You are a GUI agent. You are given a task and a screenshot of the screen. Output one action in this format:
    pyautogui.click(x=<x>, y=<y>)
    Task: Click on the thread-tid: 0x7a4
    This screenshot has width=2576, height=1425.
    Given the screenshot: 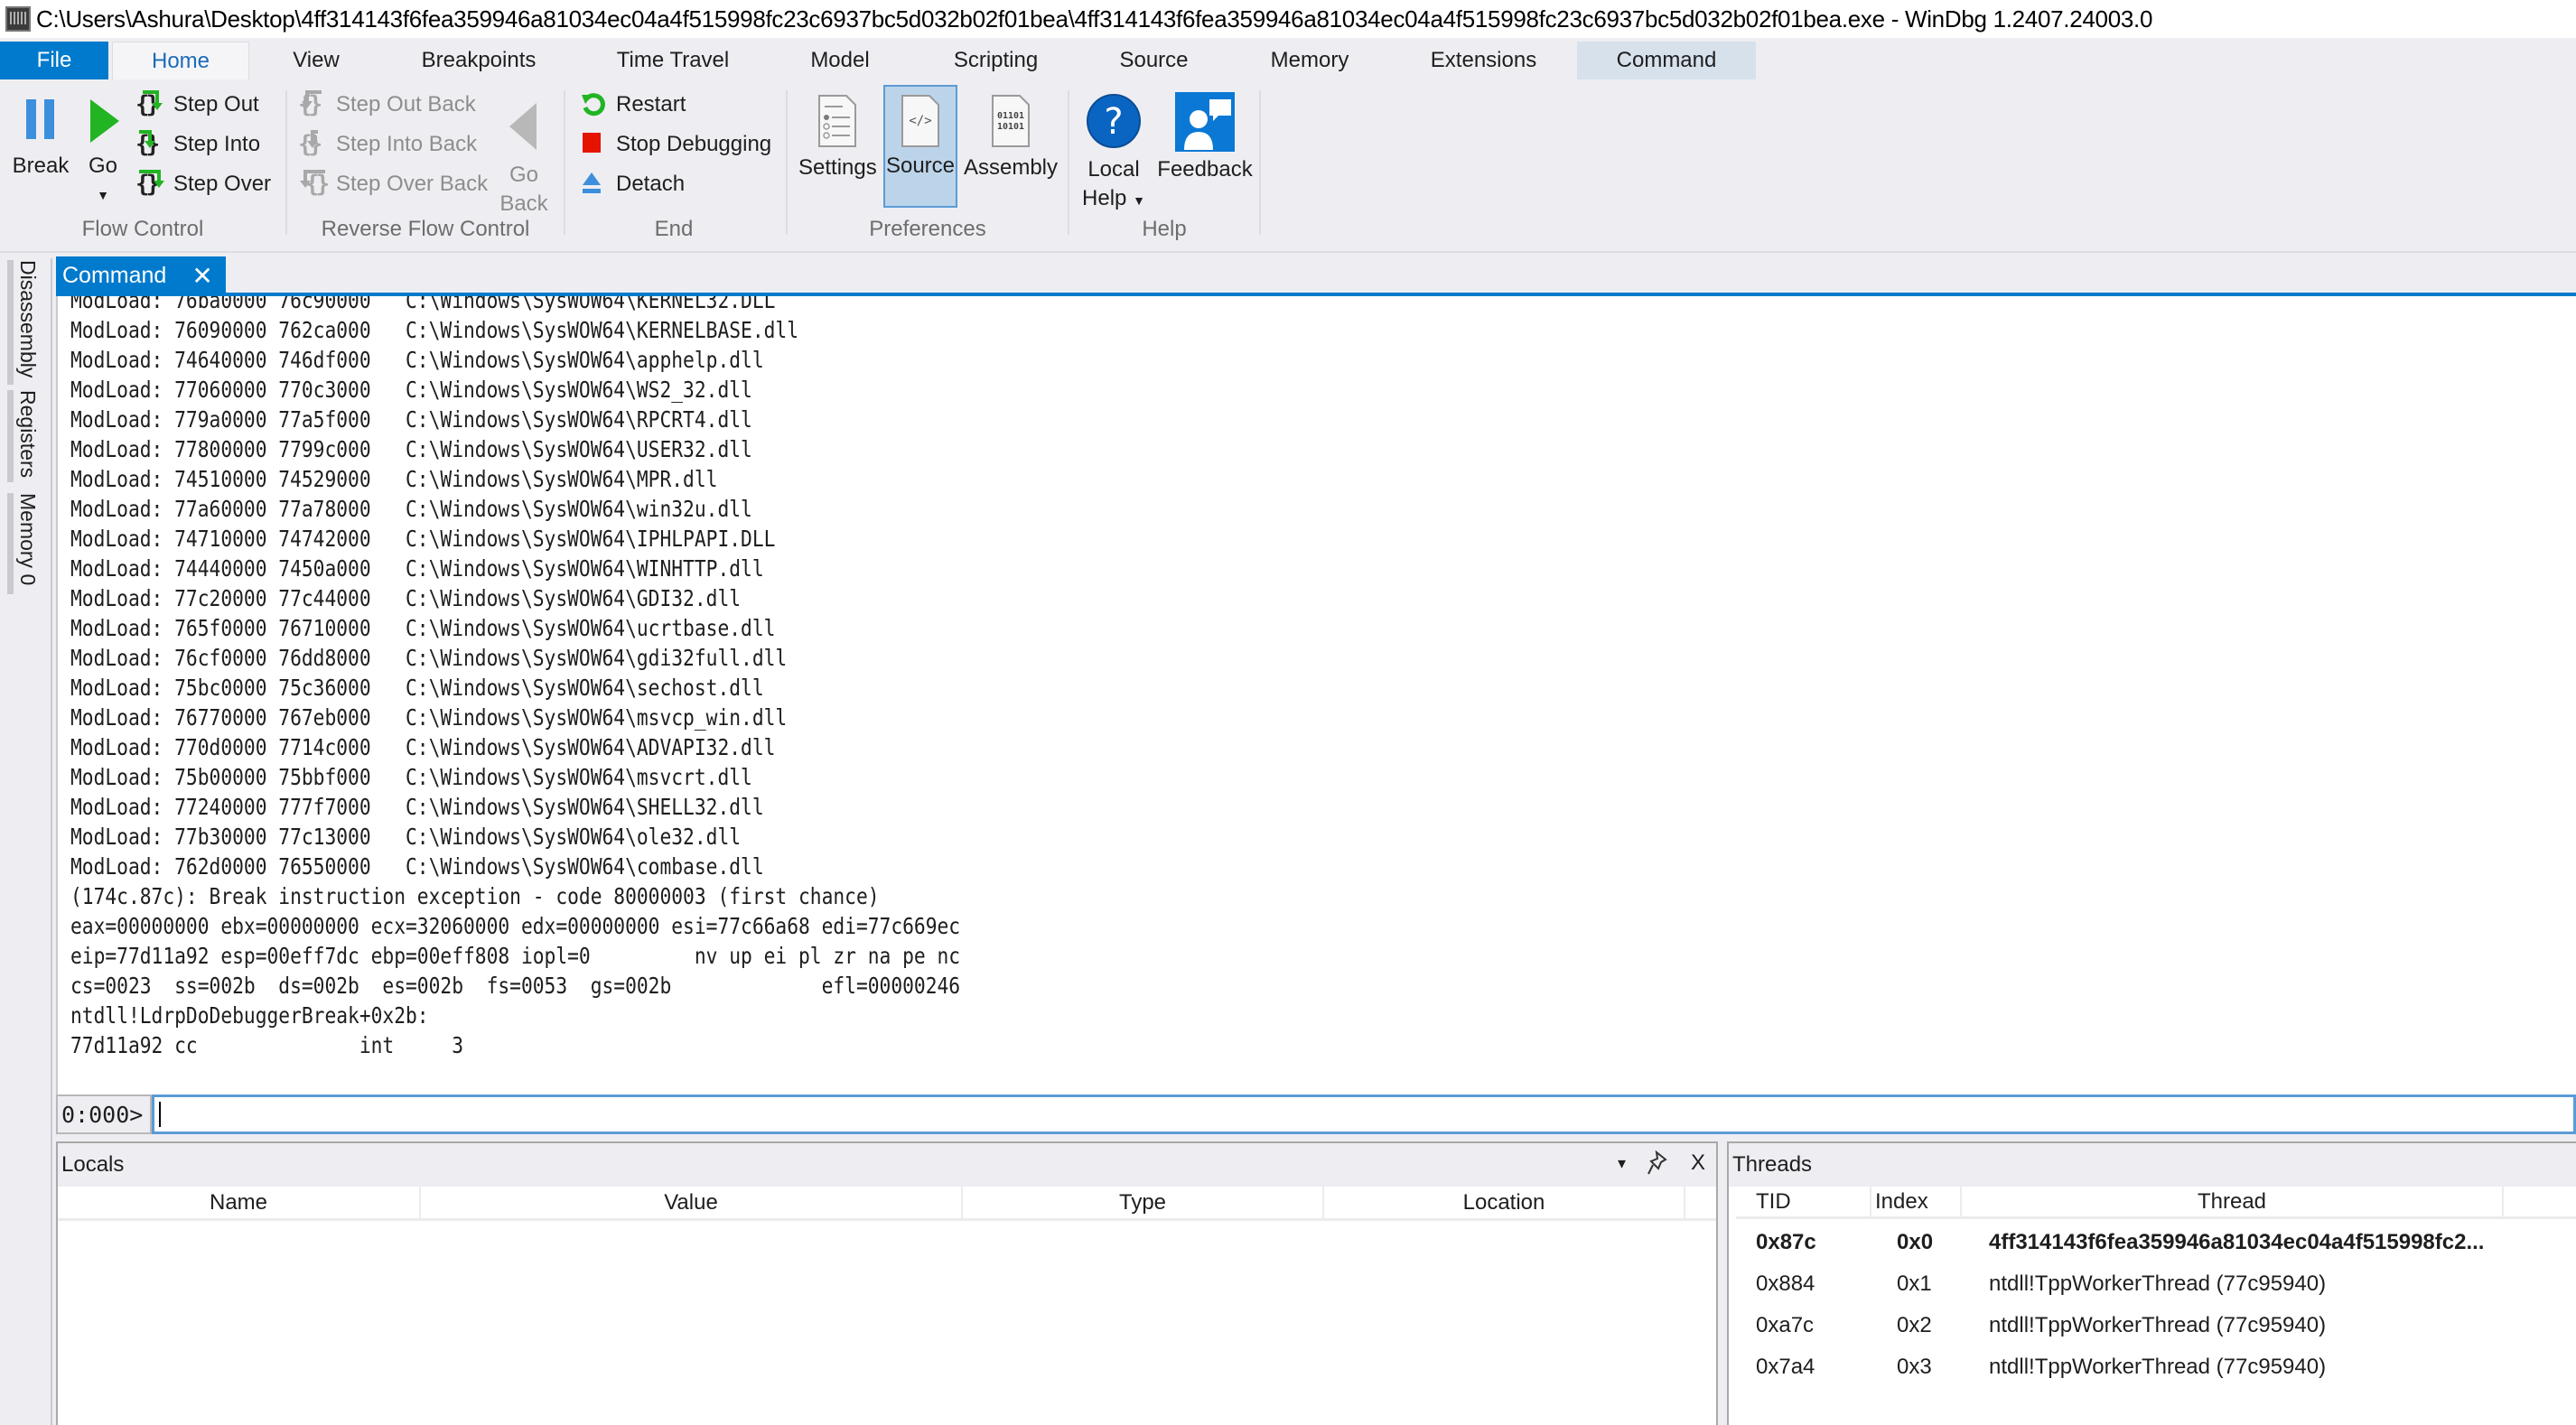 What is the action you would take?
    pyautogui.click(x=1785, y=1367)
    